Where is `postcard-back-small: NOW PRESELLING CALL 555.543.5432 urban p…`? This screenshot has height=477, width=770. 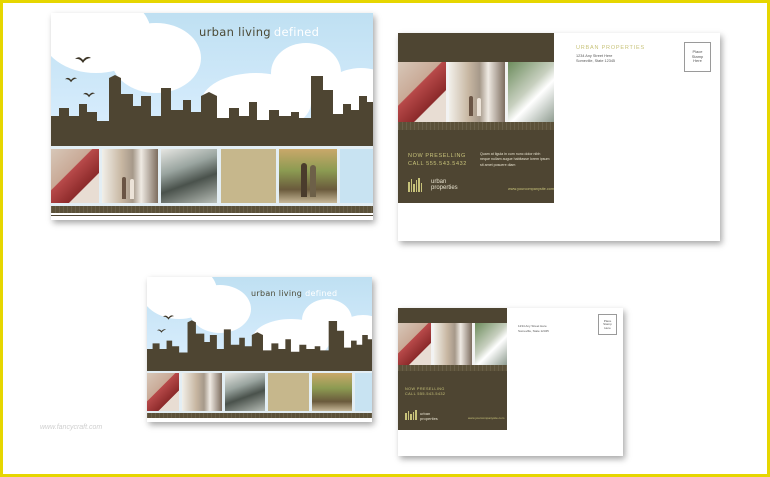
postcard-back-small: NOW PRESELLING CALL 555.543.5432 urban p… is located at coordinates (510, 382).